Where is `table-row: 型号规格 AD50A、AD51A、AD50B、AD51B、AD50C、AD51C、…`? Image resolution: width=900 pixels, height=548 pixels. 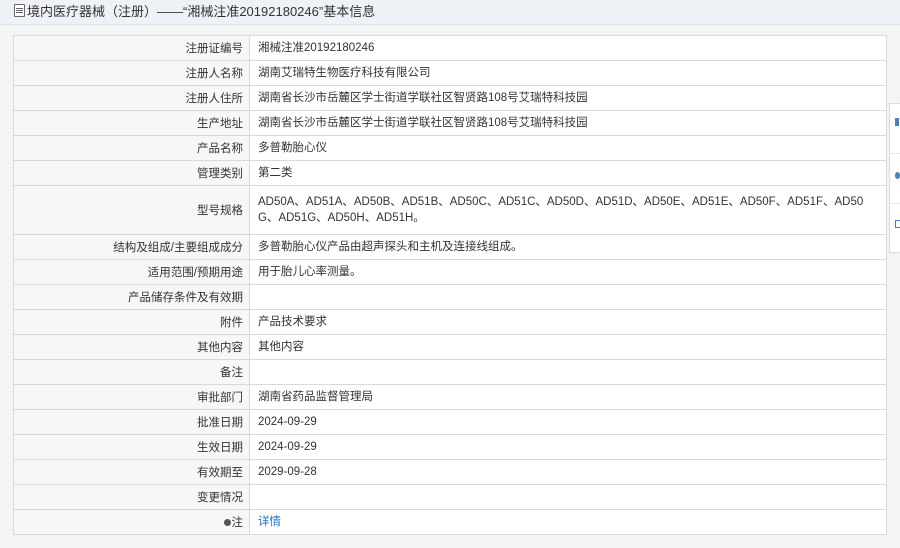 table-row: 型号规格 AD50A、AD51A、AD50B、AD51B、AD50C、AD51C、… is located at coordinates (450, 210).